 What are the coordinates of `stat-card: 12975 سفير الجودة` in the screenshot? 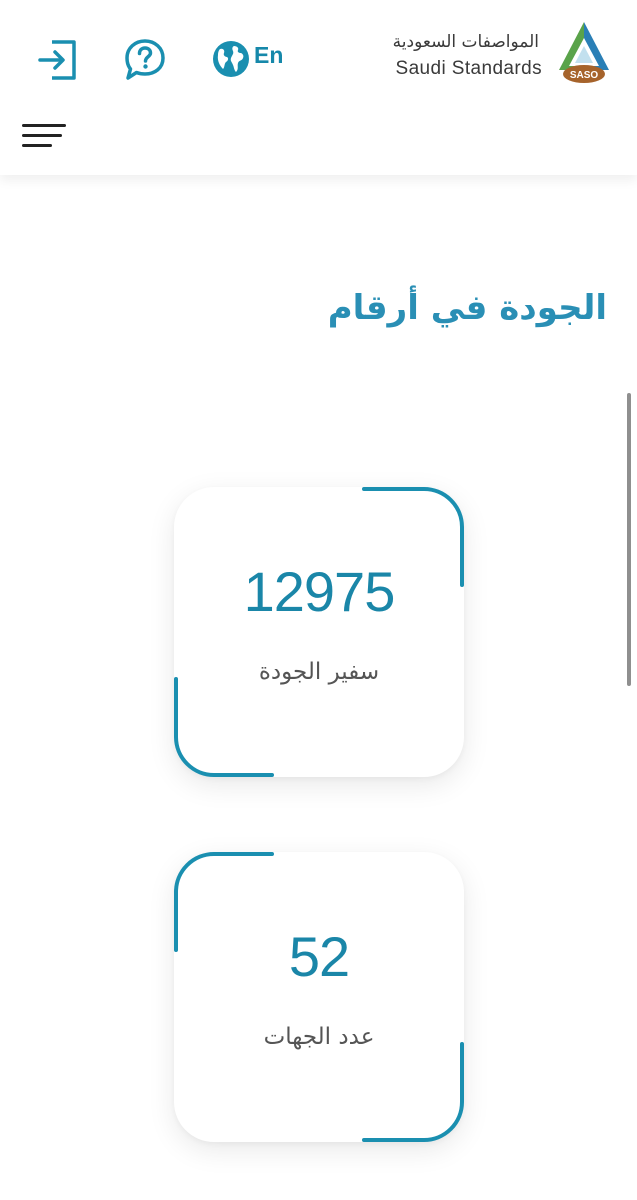 It's located at (319, 632).